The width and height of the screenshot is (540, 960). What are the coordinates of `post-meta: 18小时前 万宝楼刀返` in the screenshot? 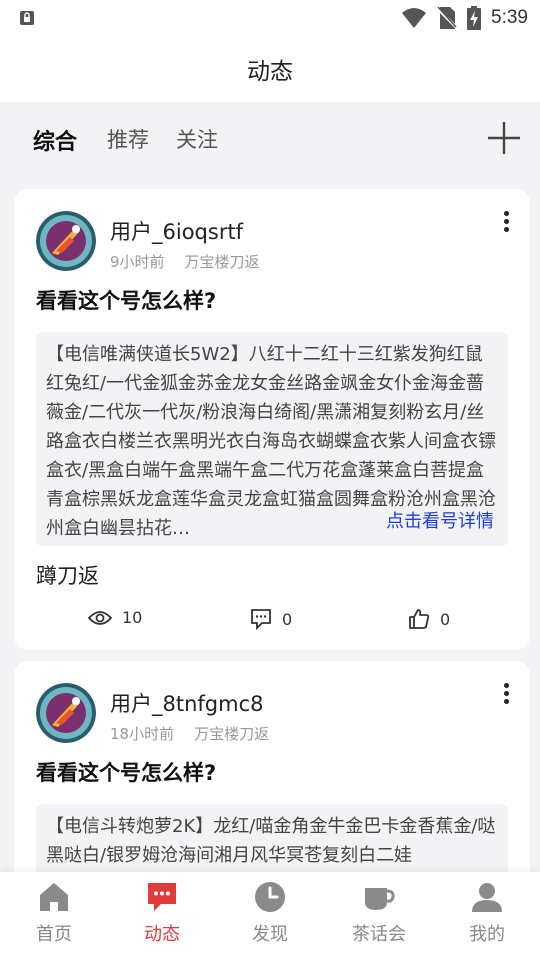 It's located at (189, 733).